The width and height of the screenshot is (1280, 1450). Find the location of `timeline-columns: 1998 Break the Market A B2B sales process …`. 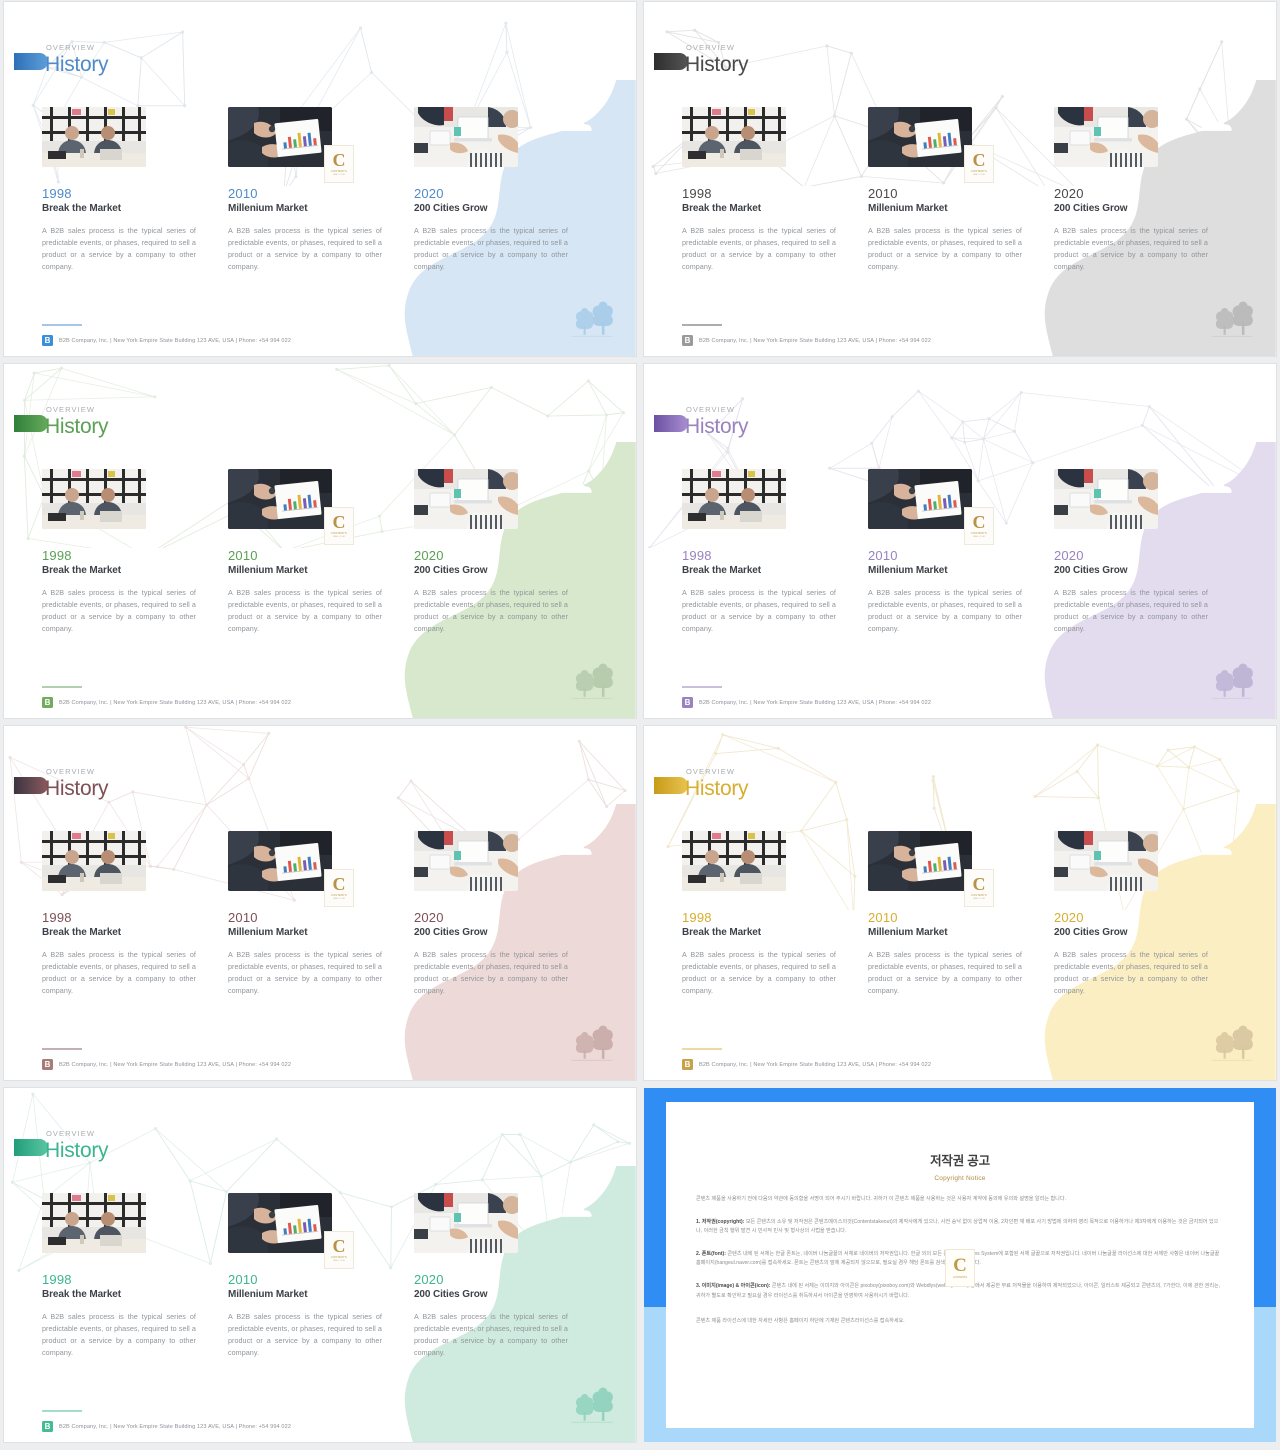

timeline-columns: 1998 Break the Market A B2B sales process … is located at coordinates (960, 190).